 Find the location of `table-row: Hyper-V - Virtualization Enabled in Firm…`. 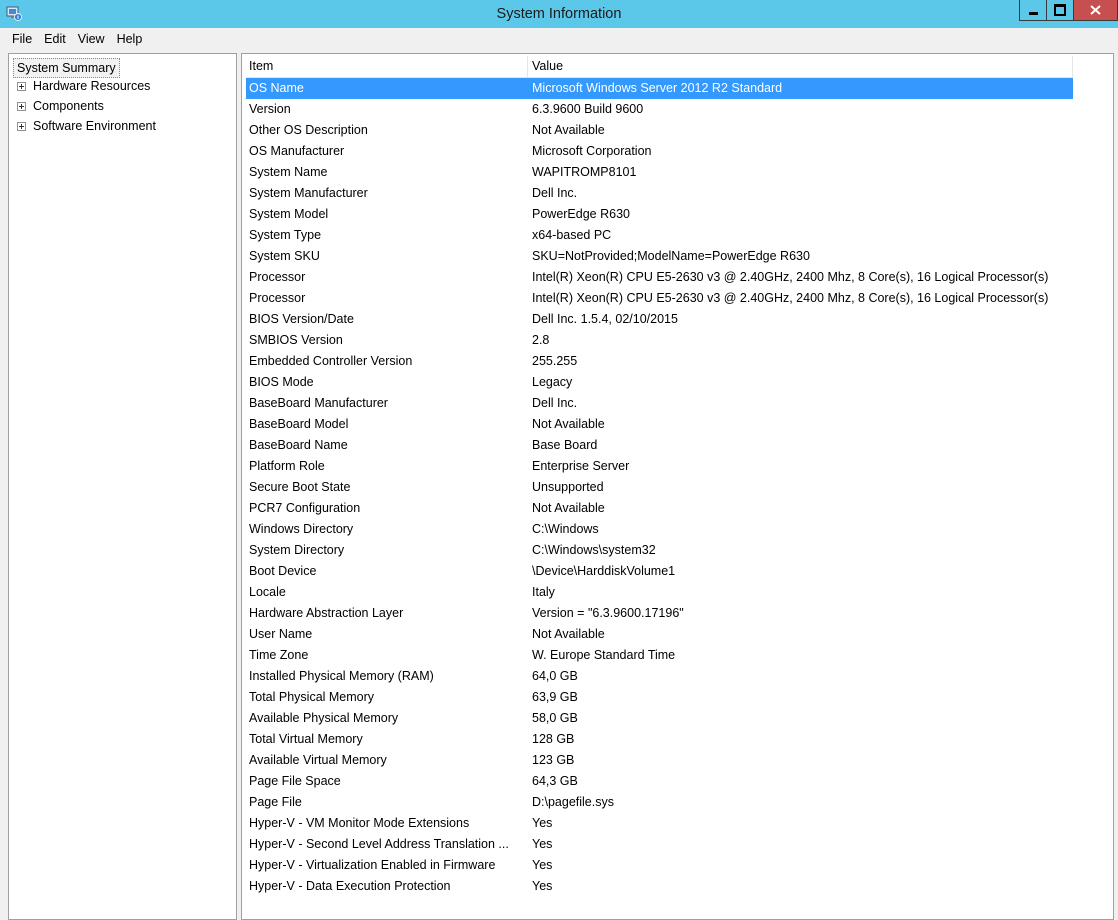

table-row: Hyper-V - Virtualization Enabled in Firm… is located at coordinates (659, 865).